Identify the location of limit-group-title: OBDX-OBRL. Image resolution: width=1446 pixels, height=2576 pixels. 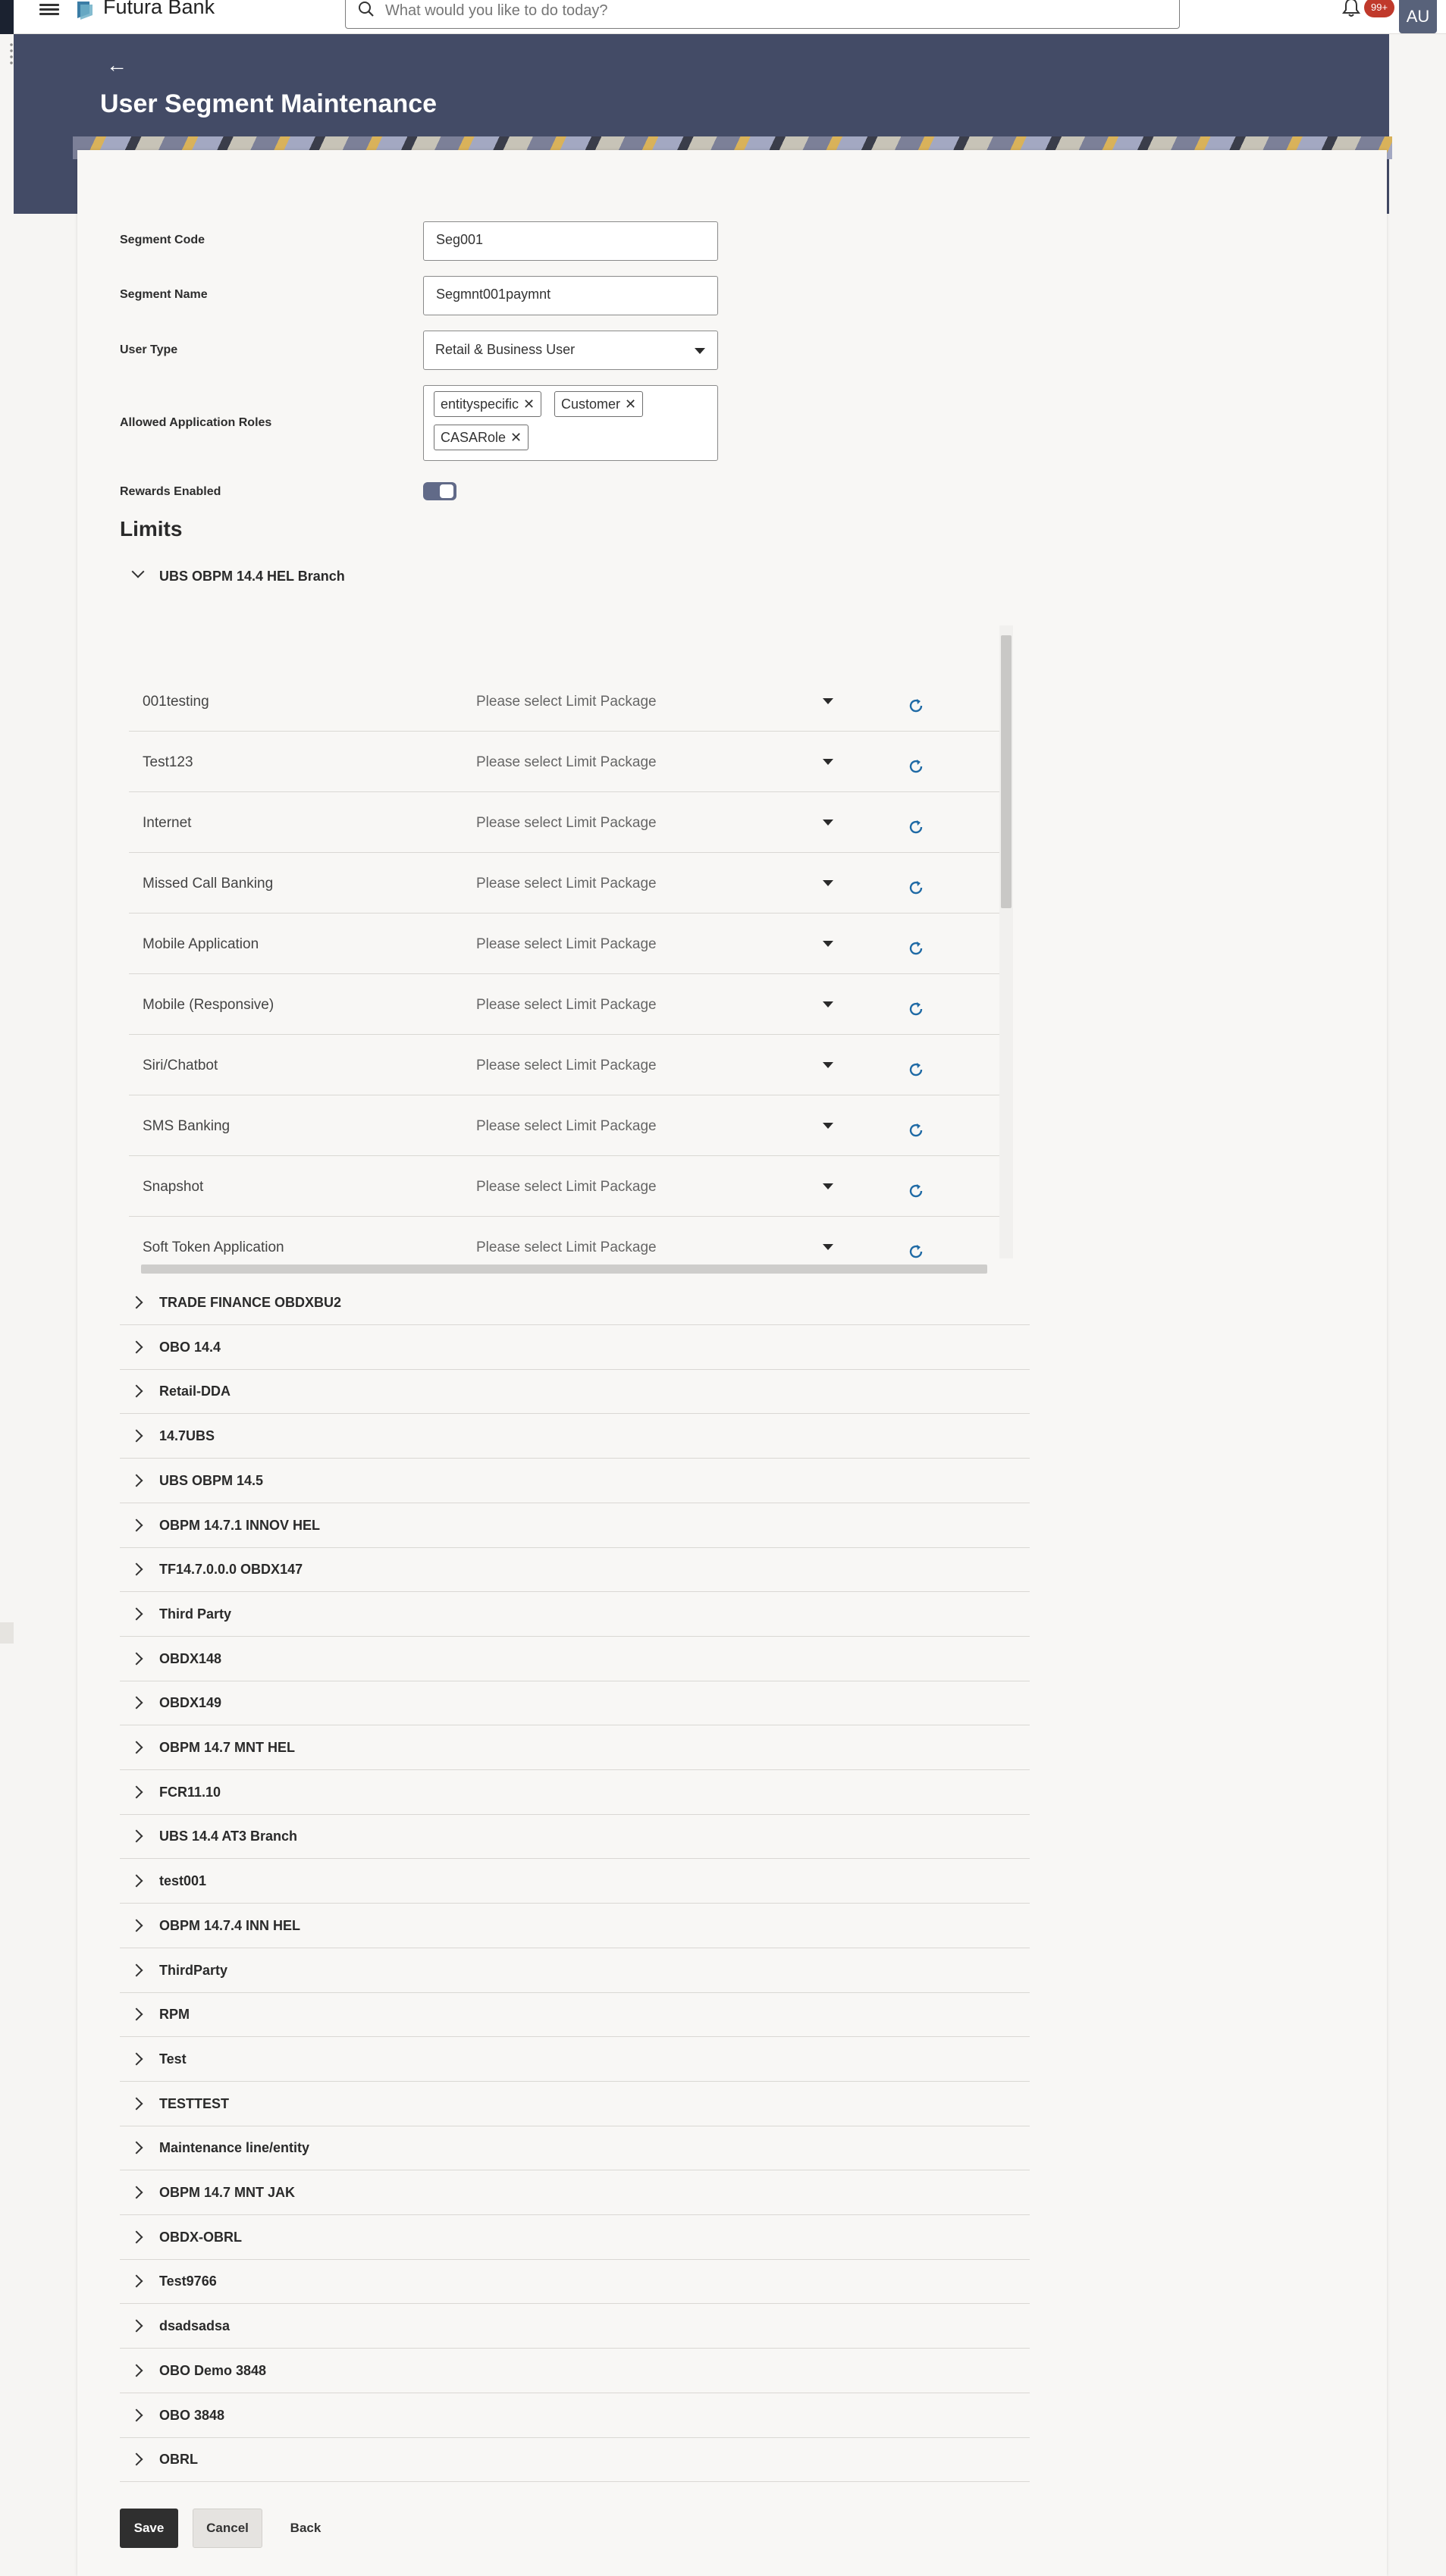
(201, 2237).